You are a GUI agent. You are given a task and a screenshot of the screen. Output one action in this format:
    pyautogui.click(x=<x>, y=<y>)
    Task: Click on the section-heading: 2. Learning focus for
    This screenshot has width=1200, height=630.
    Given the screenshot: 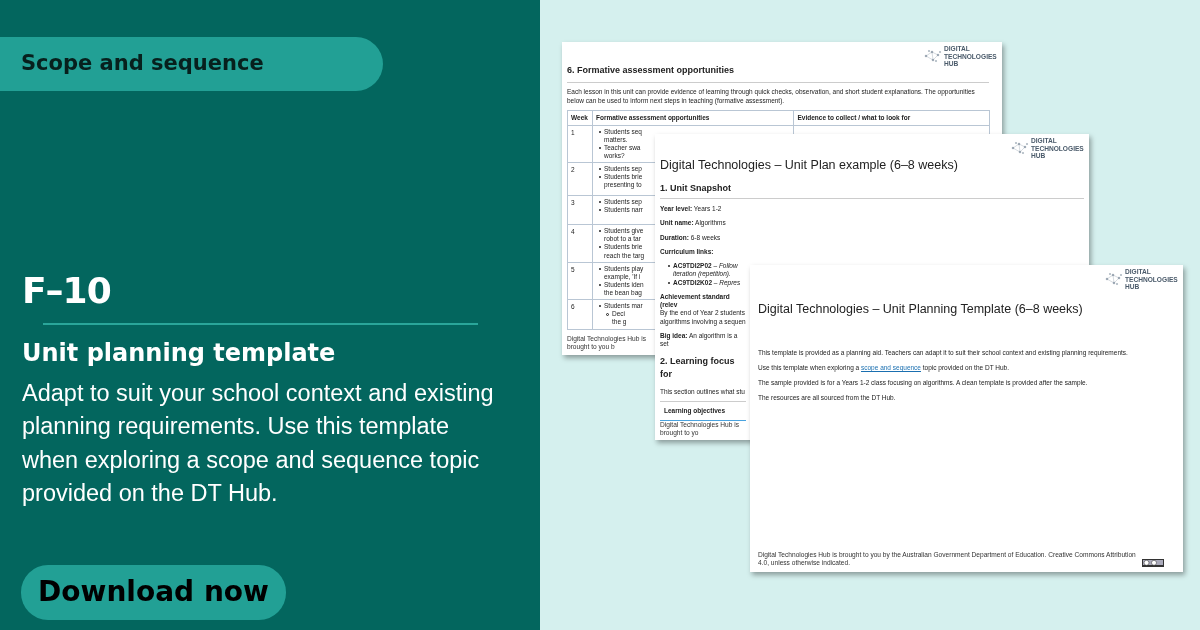 What is the action you would take?
    pyautogui.click(x=698, y=368)
    